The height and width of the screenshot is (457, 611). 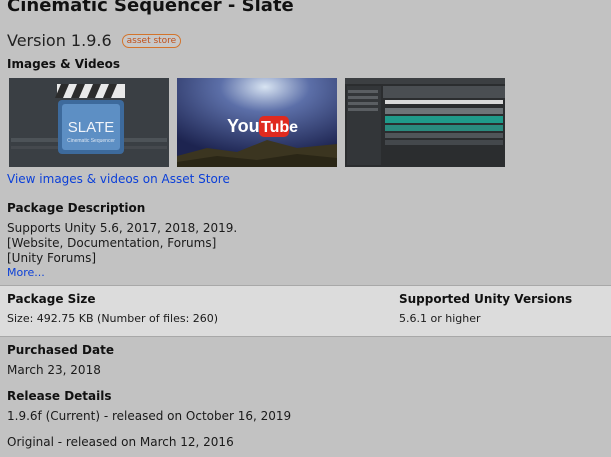 What do you see at coordinates (425, 122) in the screenshot?
I see `thumbnail-editor` at bounding box center [425, 122].